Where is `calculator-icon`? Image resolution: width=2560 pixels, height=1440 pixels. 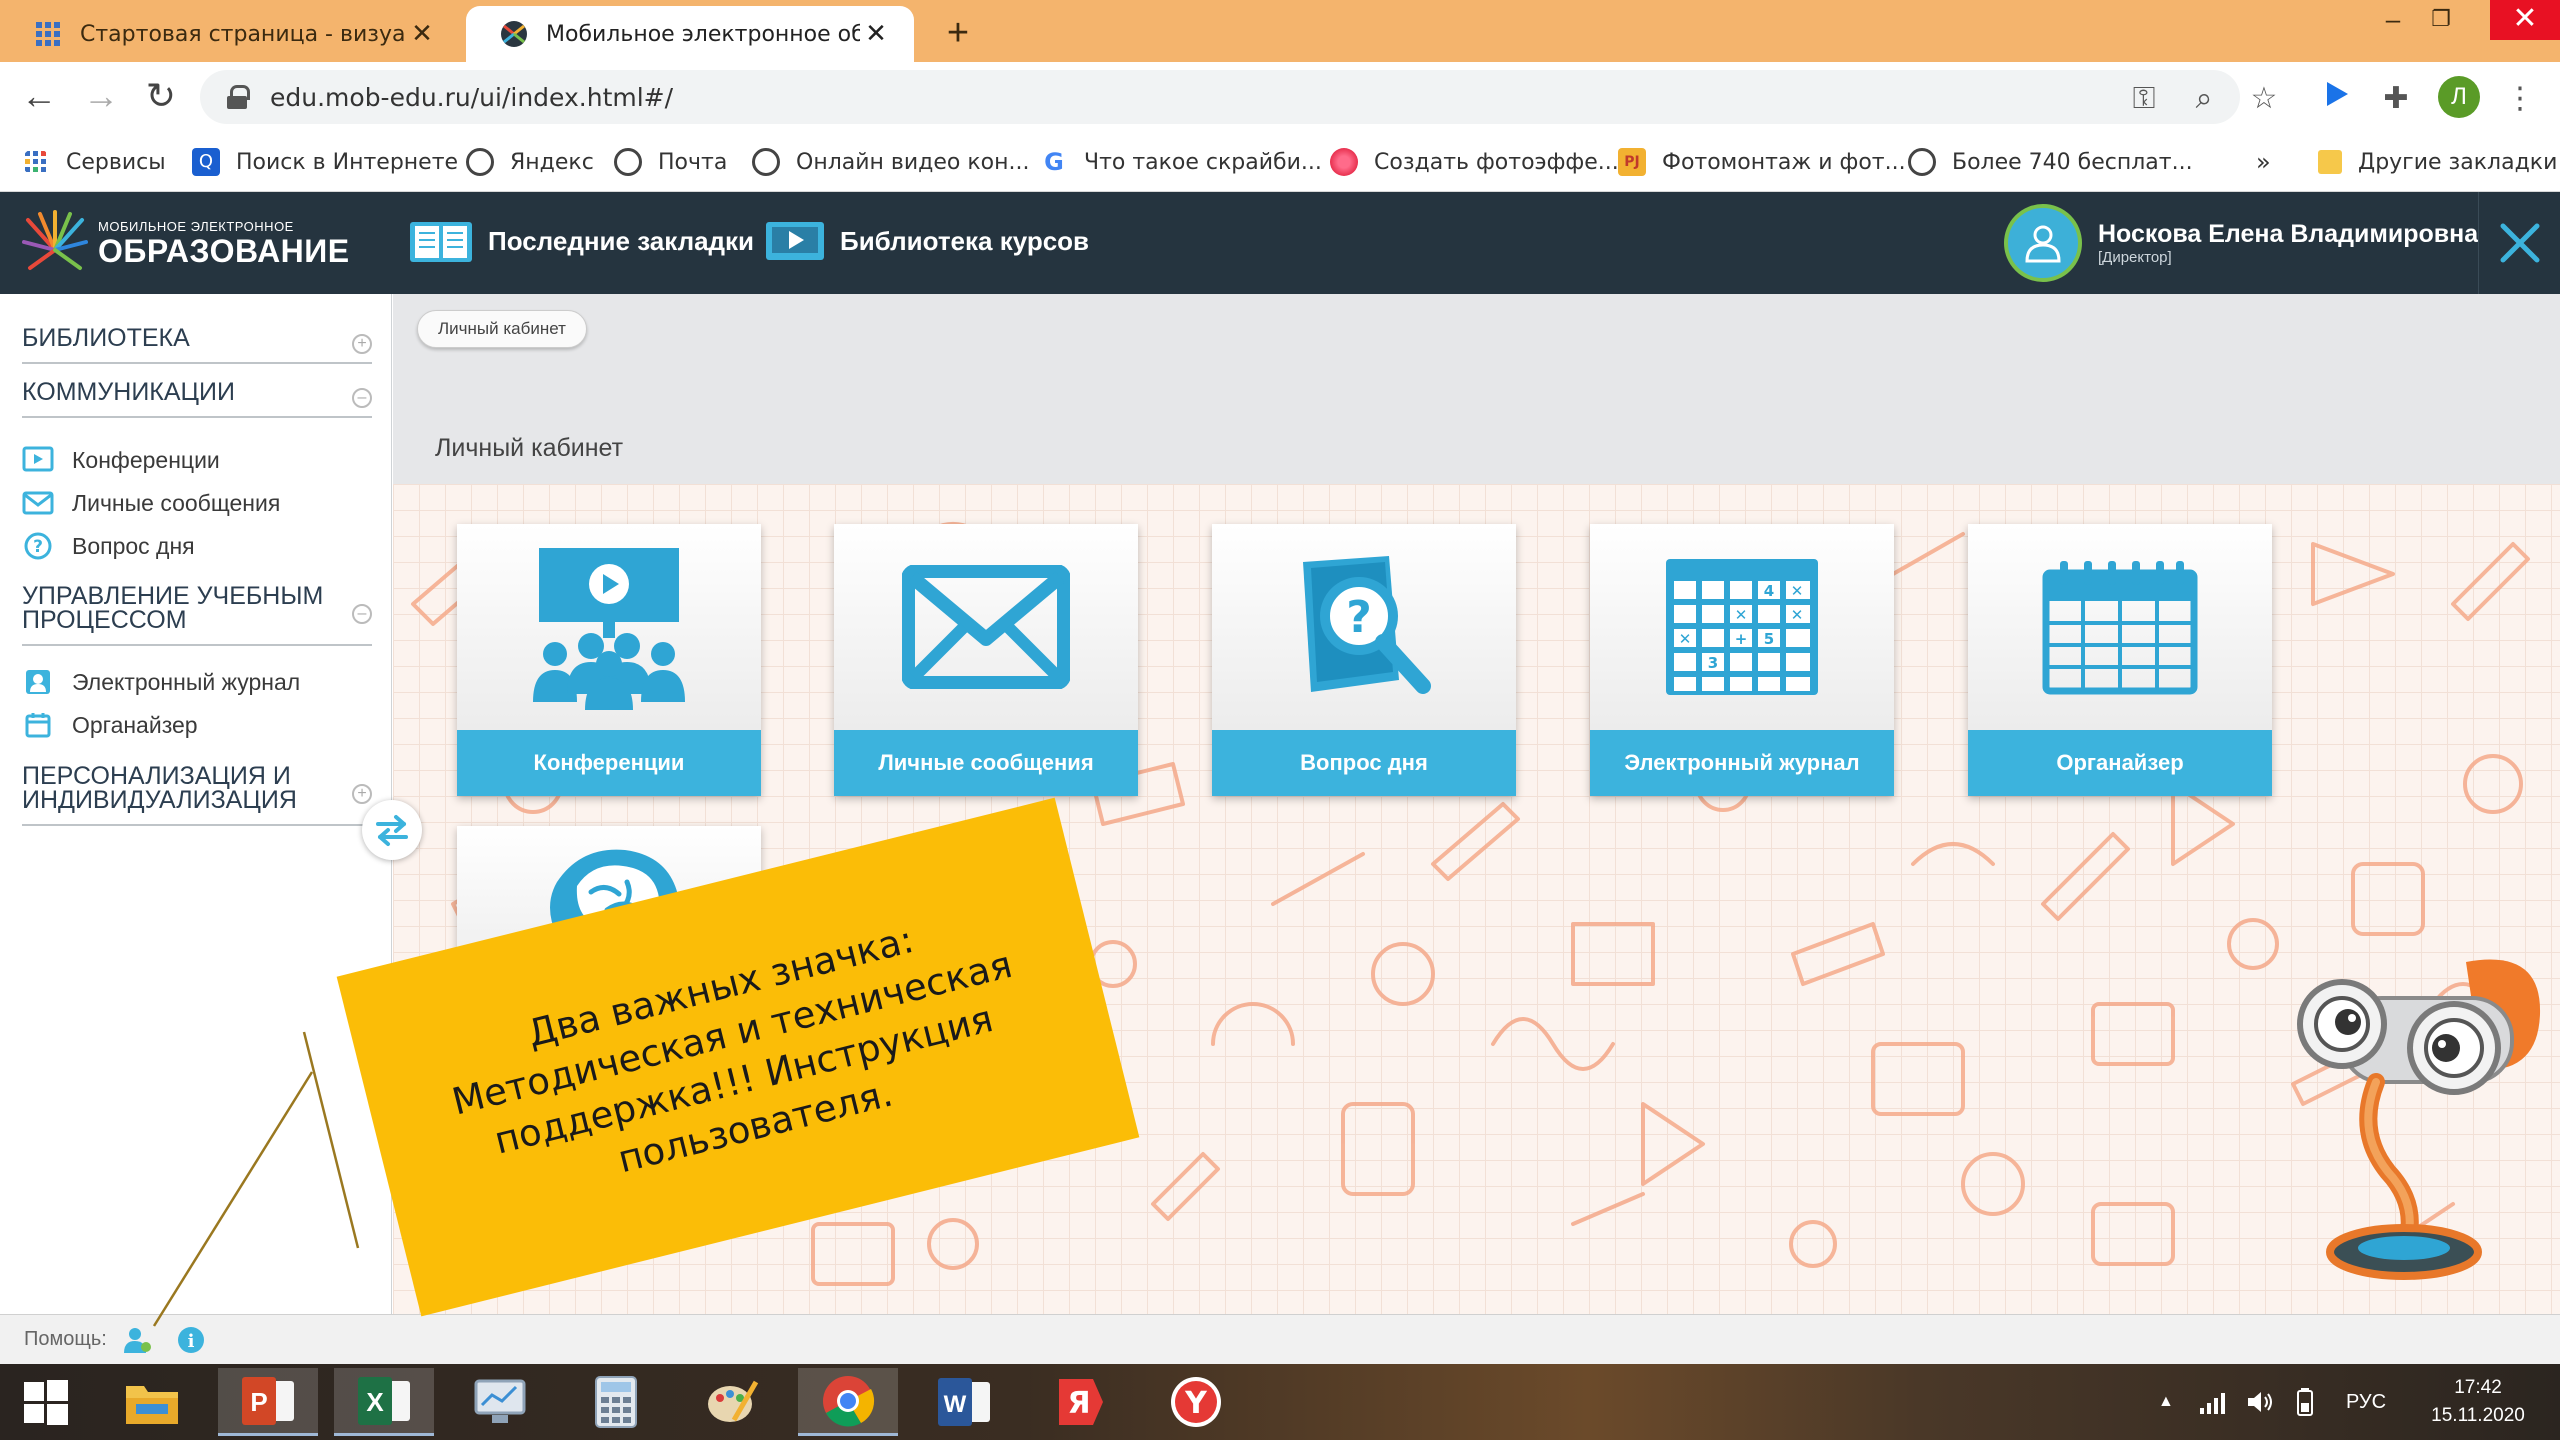 calculator-icon is located at coordinates (616, 1402).